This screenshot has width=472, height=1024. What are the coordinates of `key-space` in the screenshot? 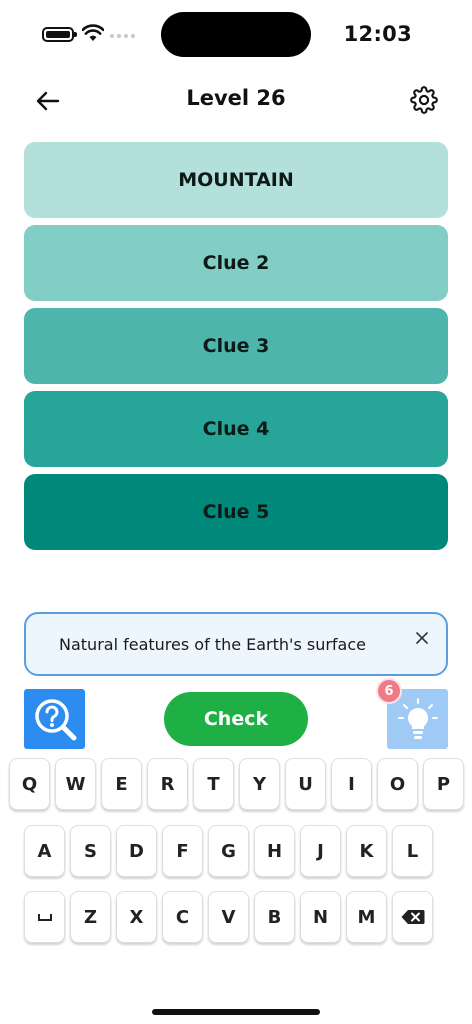 It's located at (44, 917).